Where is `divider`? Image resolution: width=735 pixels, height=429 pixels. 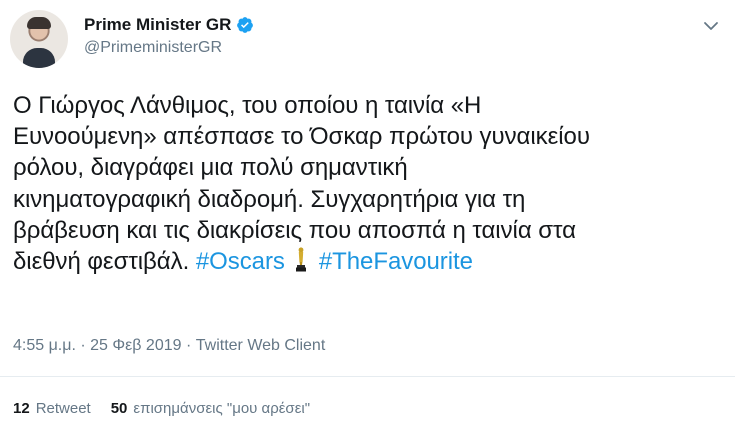
divider is located at coordinates (367, 376).